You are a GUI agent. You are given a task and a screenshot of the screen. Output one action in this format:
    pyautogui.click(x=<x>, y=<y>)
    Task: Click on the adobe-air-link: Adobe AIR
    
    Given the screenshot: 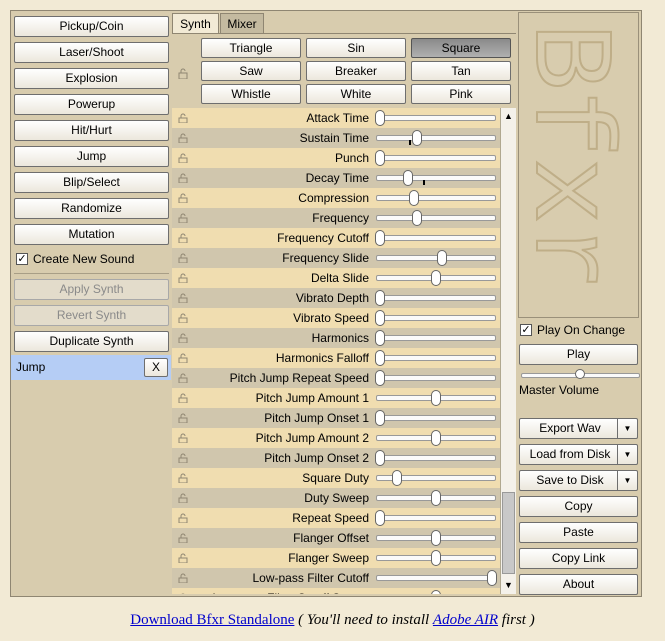 What is the action you would take?
    pyautogui.click(x=465, y=620)
    